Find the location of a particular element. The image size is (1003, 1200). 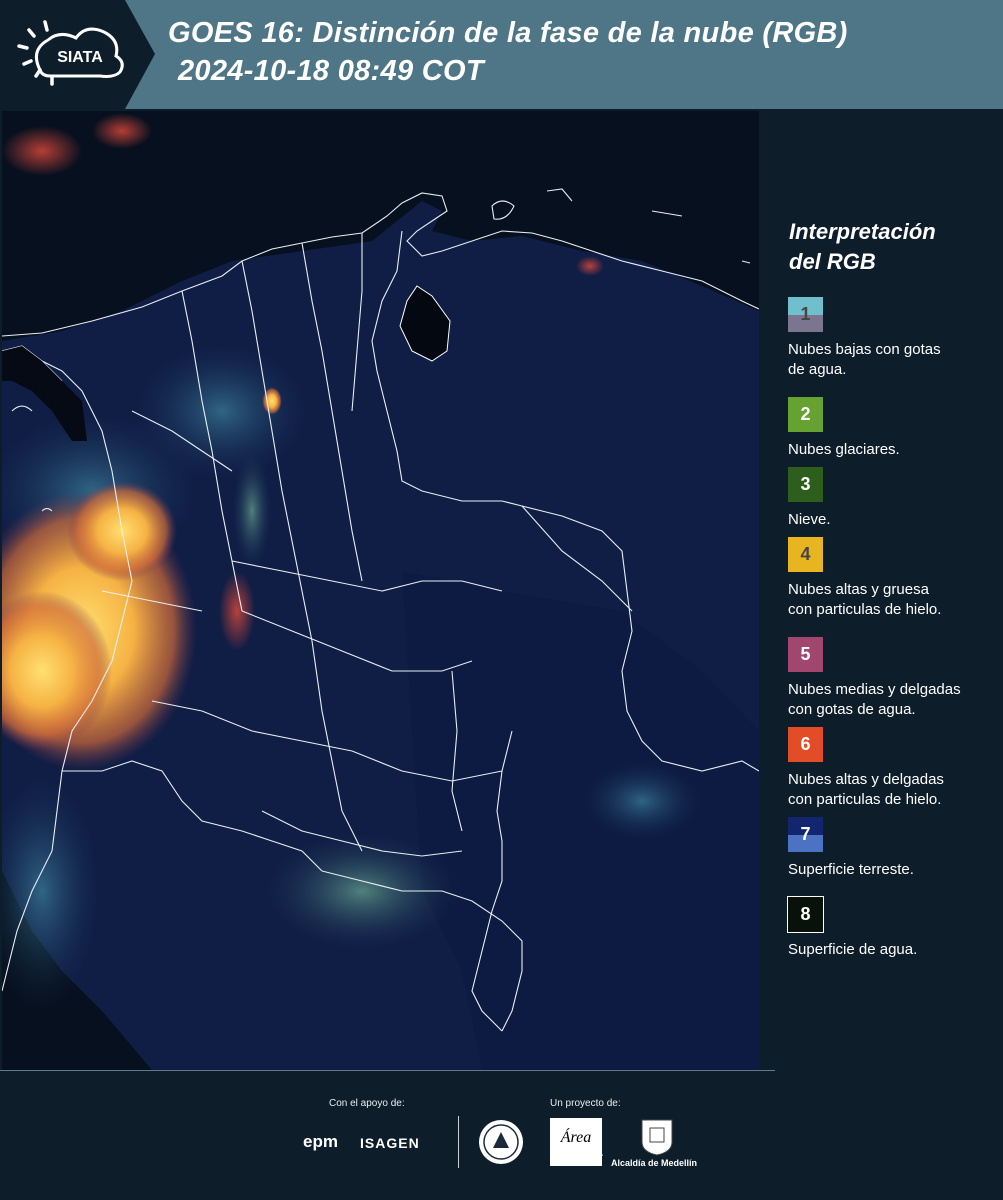

timestamp: 2024-10-18 08:49 COT is located at coordinates (331, 71).